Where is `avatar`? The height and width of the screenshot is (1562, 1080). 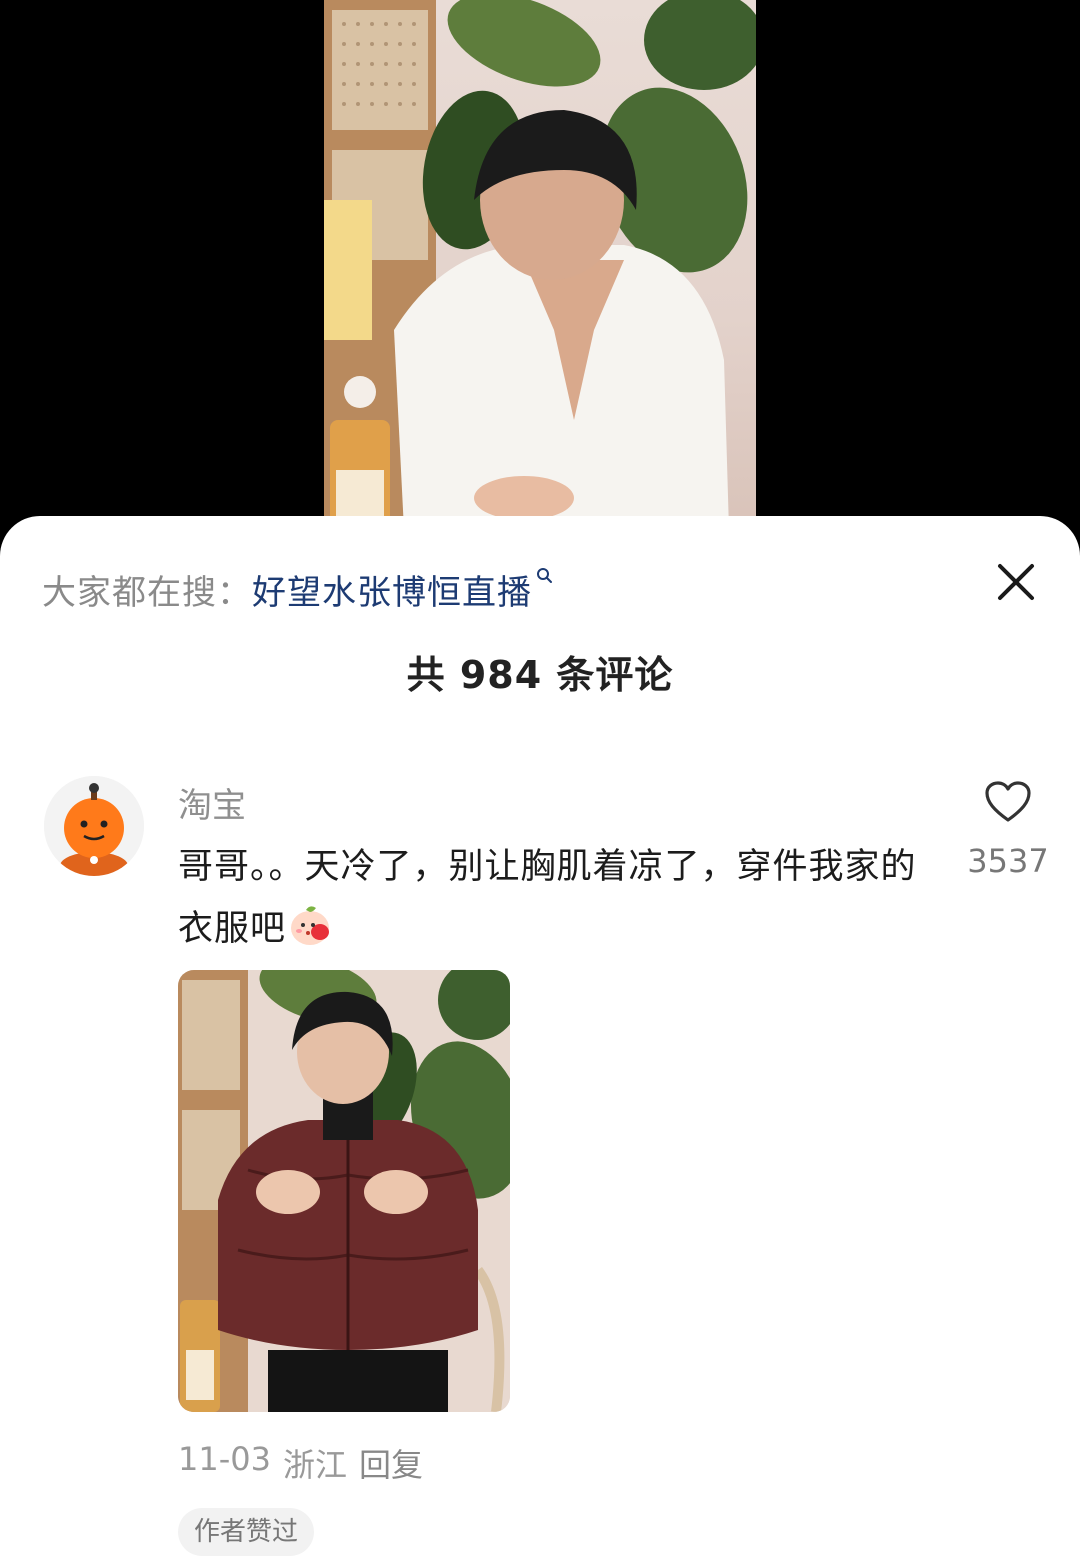 avatar is located at coordinates (94, 826).